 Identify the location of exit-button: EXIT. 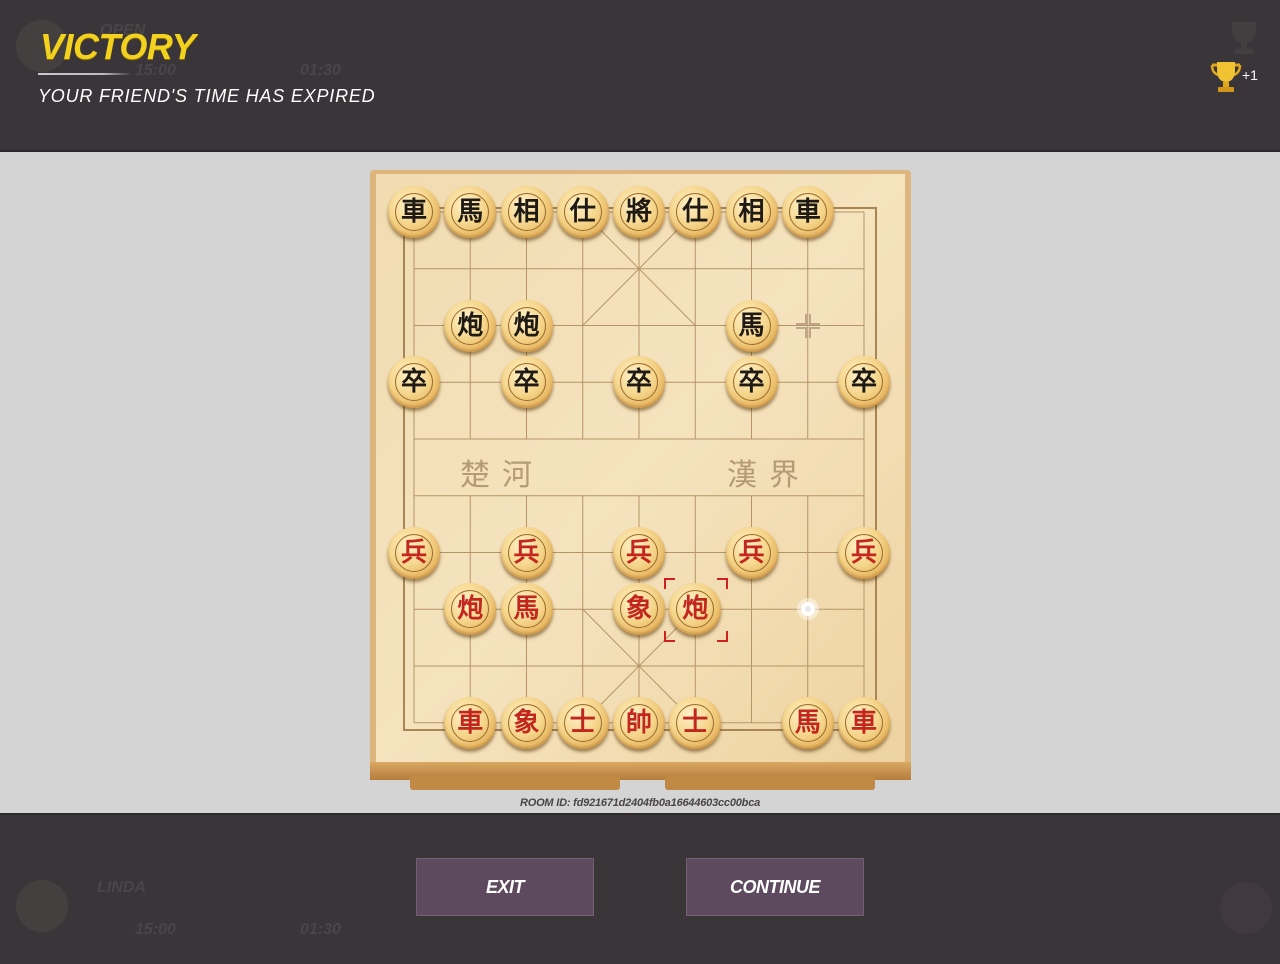
(505, 887).